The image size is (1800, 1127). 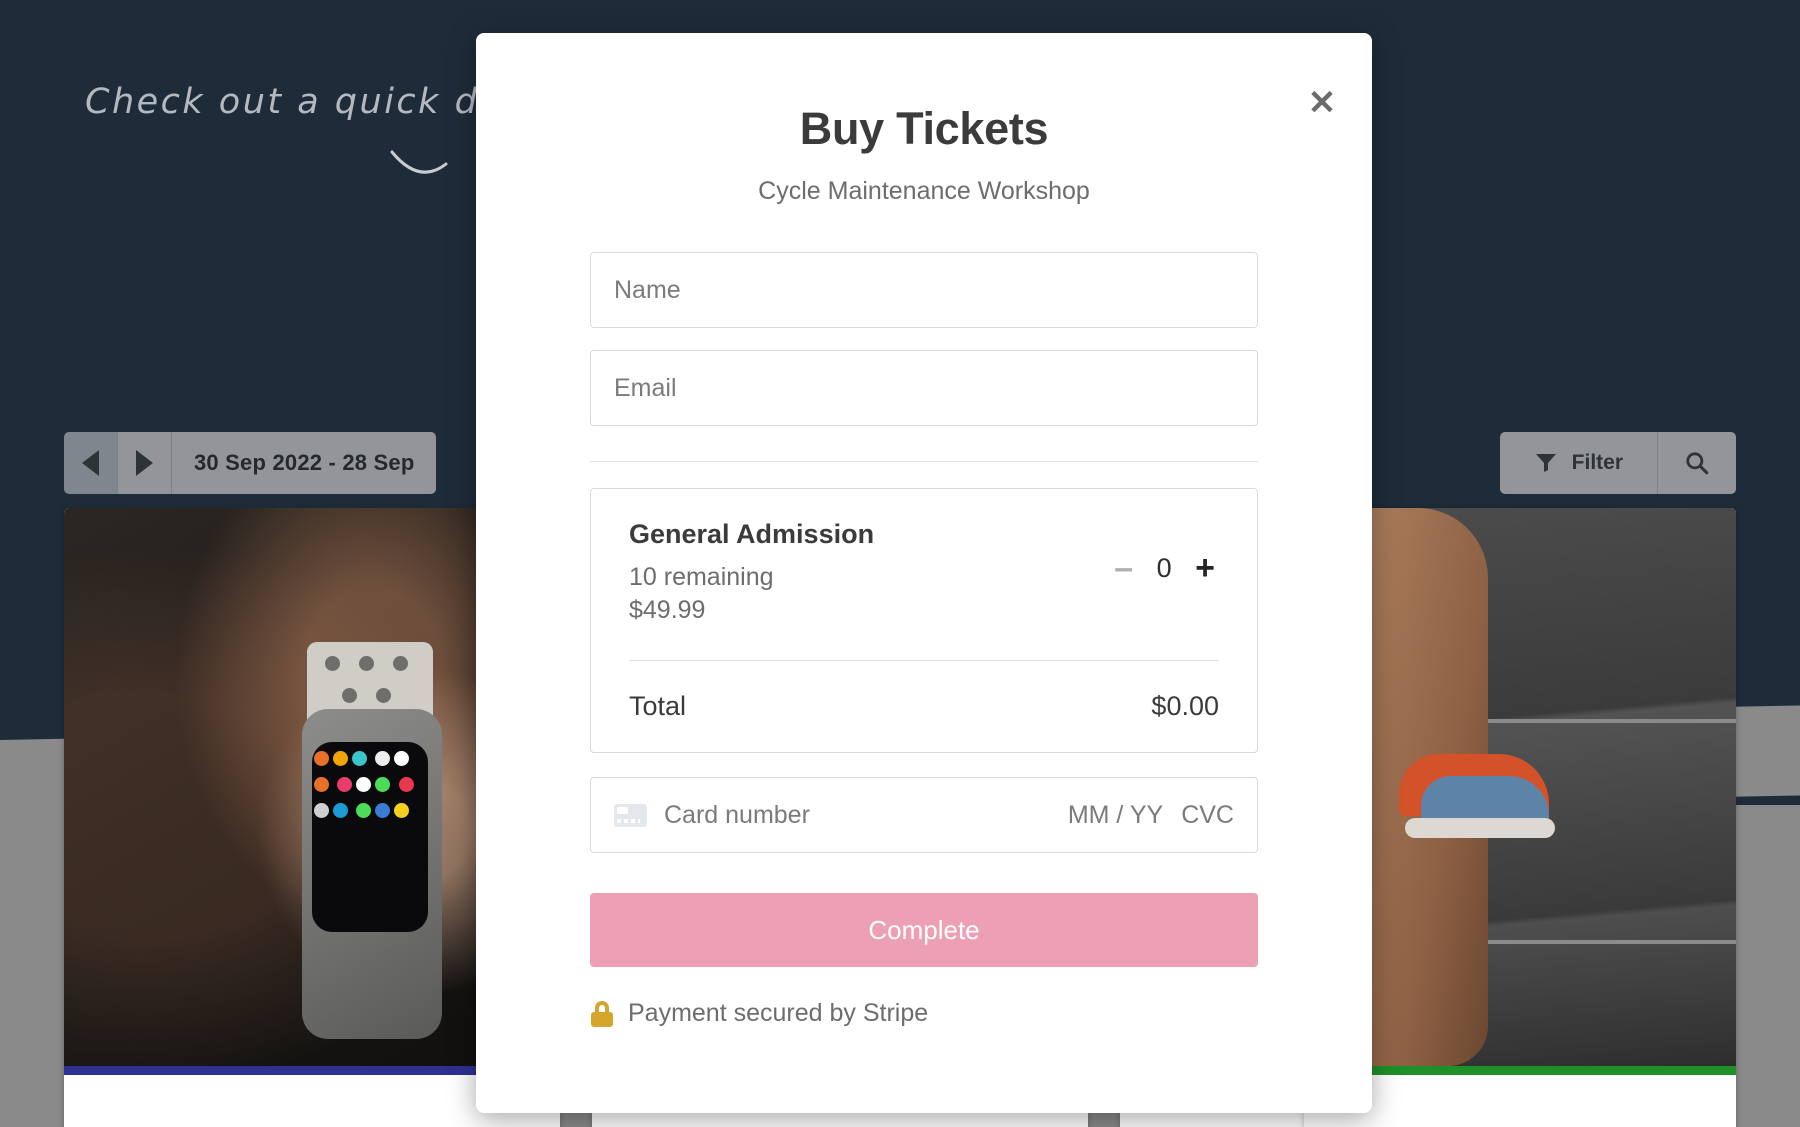 I want to click on card-cvc-input: CVC, so click(x=1207, y=815).